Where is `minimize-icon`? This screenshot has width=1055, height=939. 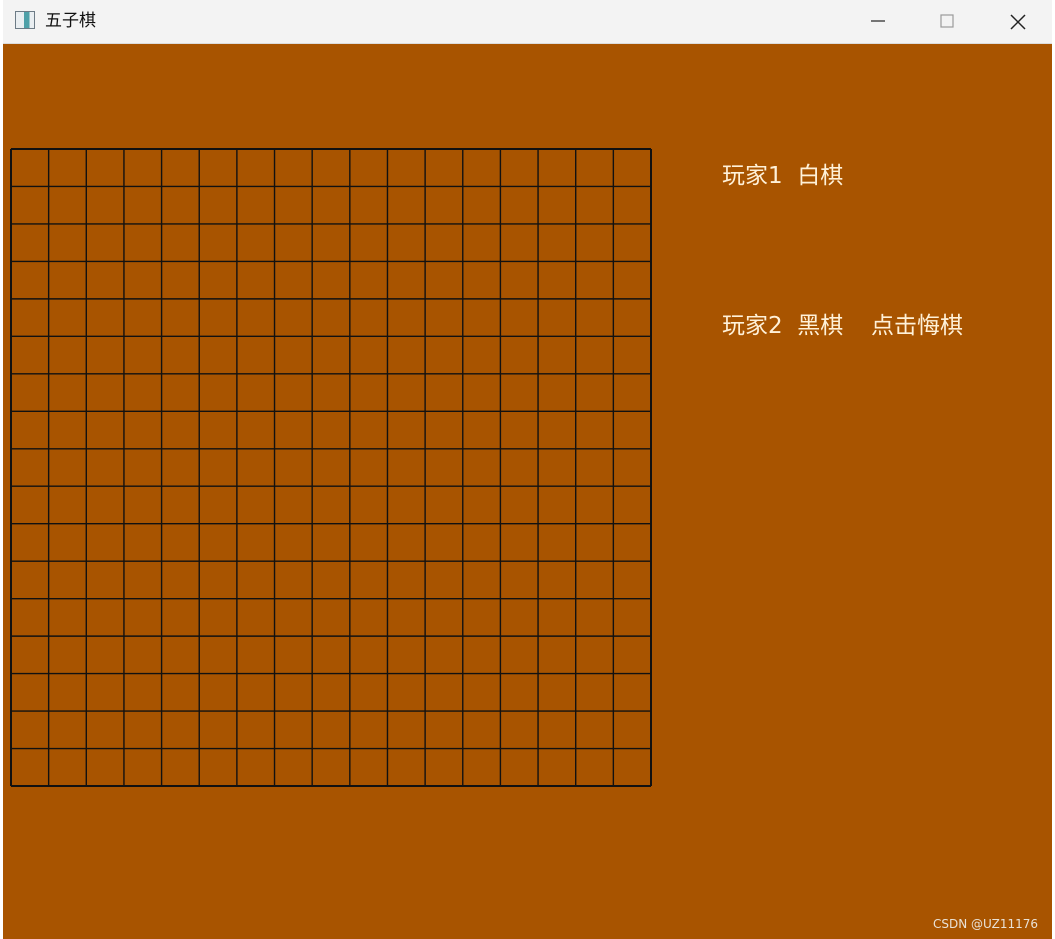
minimize-icon is located at coordinates (878, 21).